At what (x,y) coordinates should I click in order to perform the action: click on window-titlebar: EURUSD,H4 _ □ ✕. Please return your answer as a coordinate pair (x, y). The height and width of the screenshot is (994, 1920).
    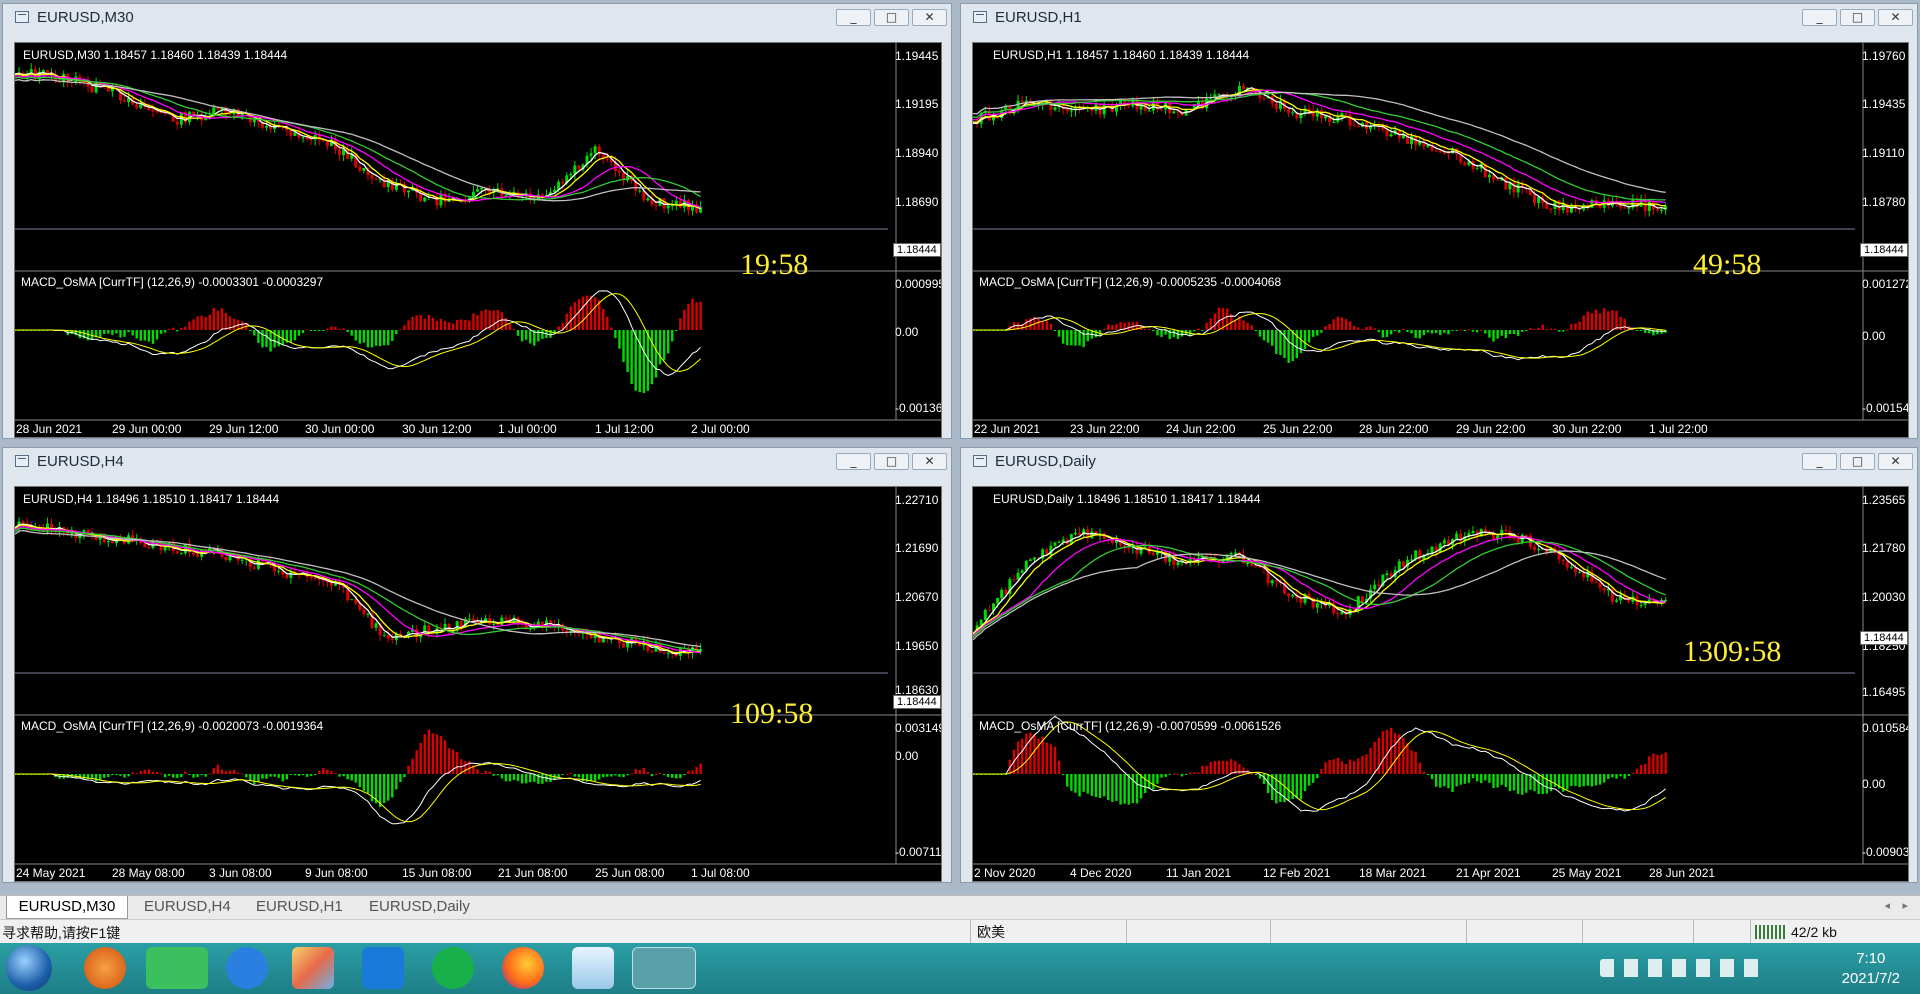
    Looking at the image, I should click on (477, 461).